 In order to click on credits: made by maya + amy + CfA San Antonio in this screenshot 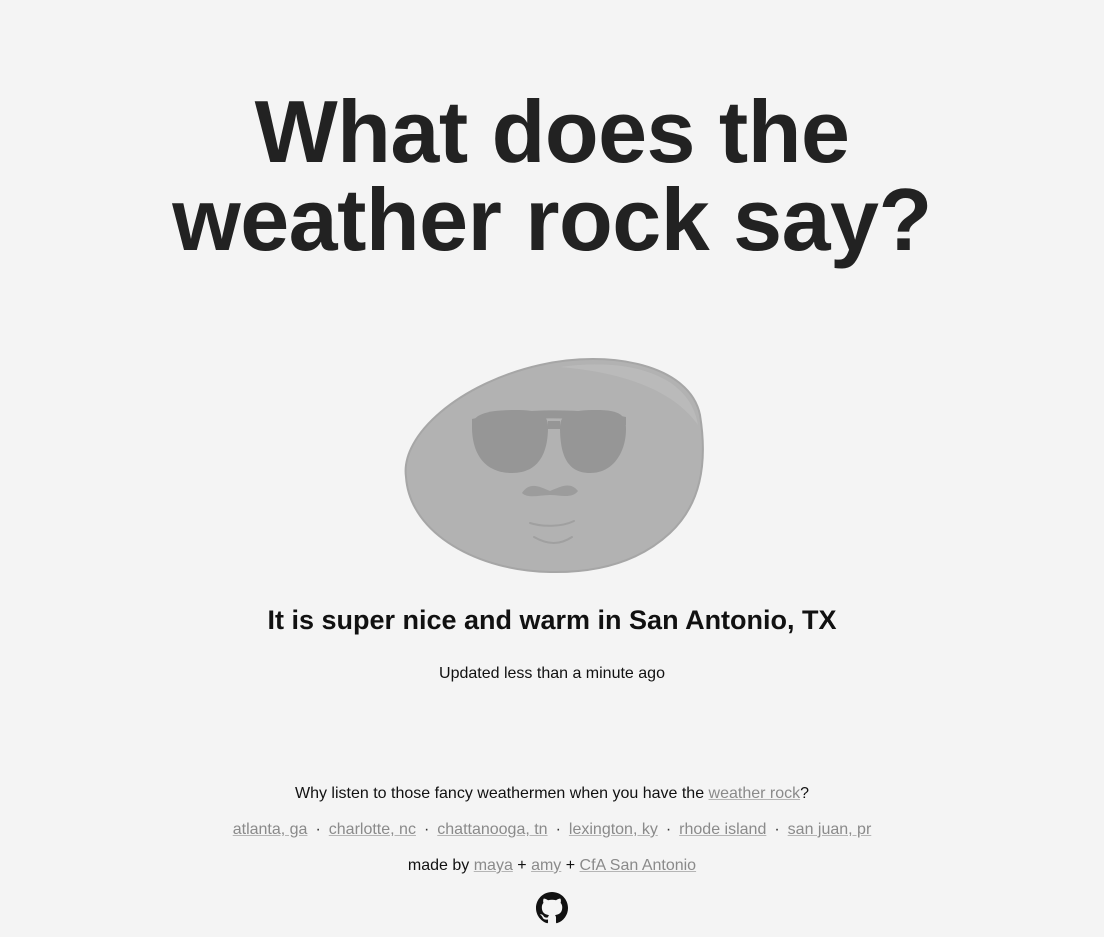, I will do `click(552, 866)`.